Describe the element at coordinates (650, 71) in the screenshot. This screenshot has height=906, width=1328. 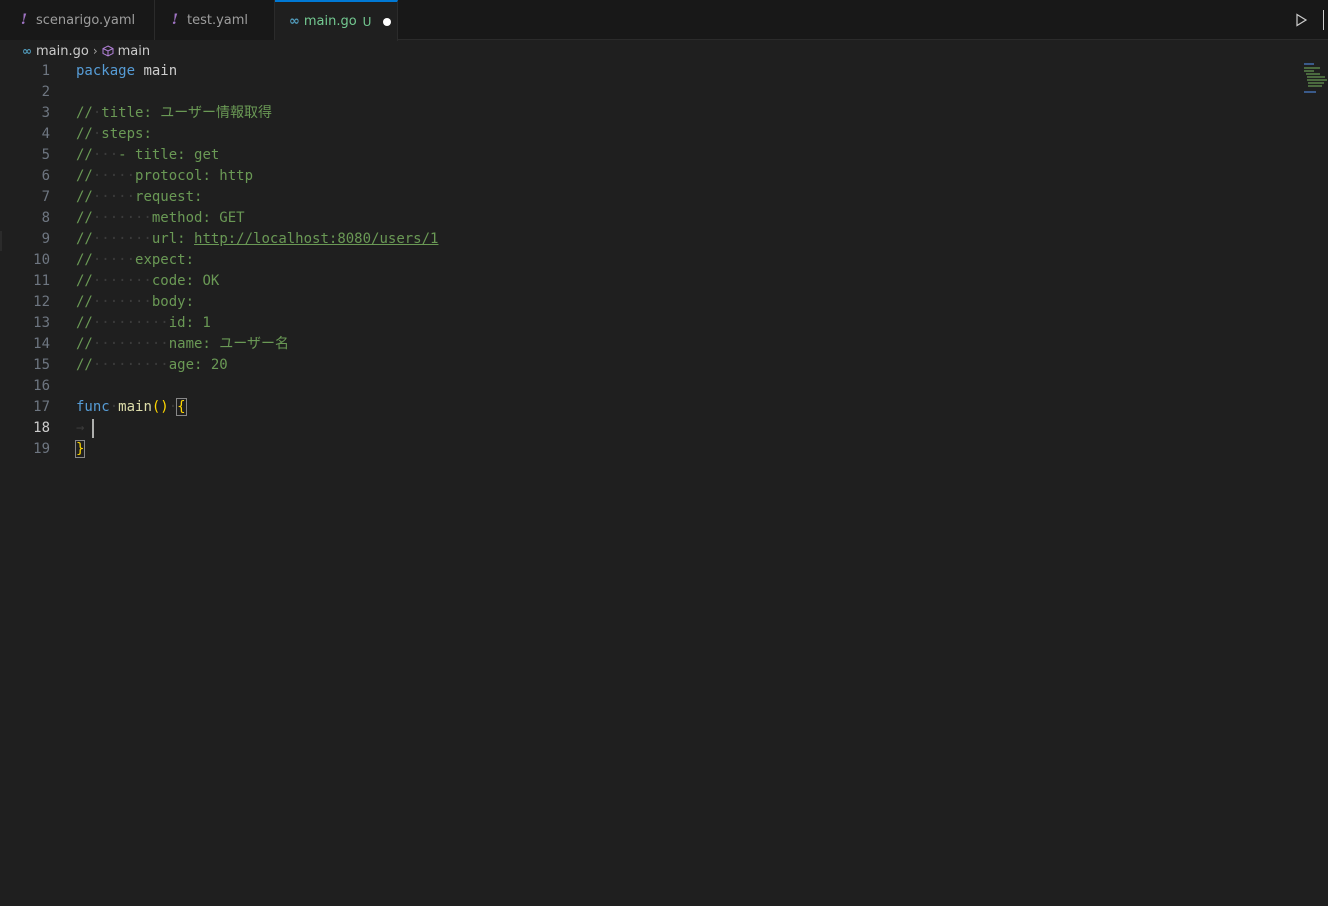
I see `code-line: 1 package main` at that location.